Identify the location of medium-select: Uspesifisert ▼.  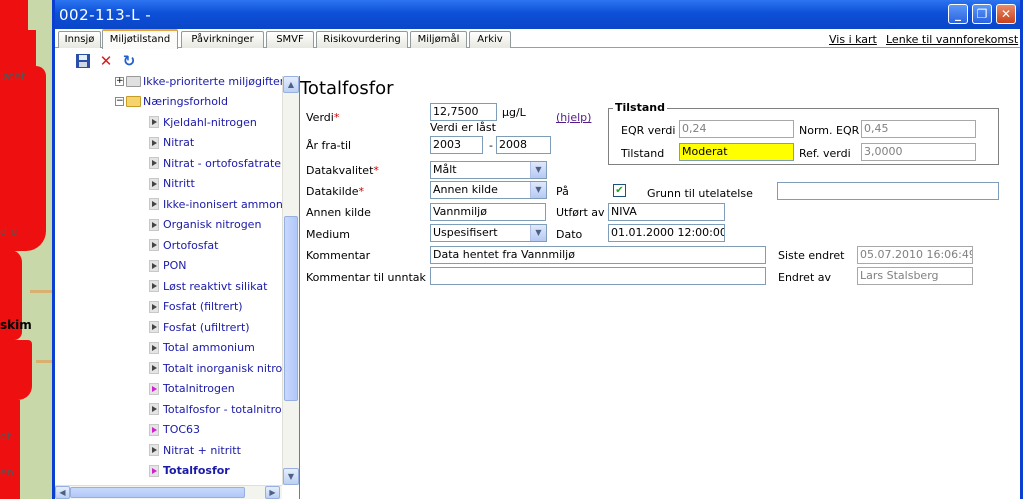
(488, 233).